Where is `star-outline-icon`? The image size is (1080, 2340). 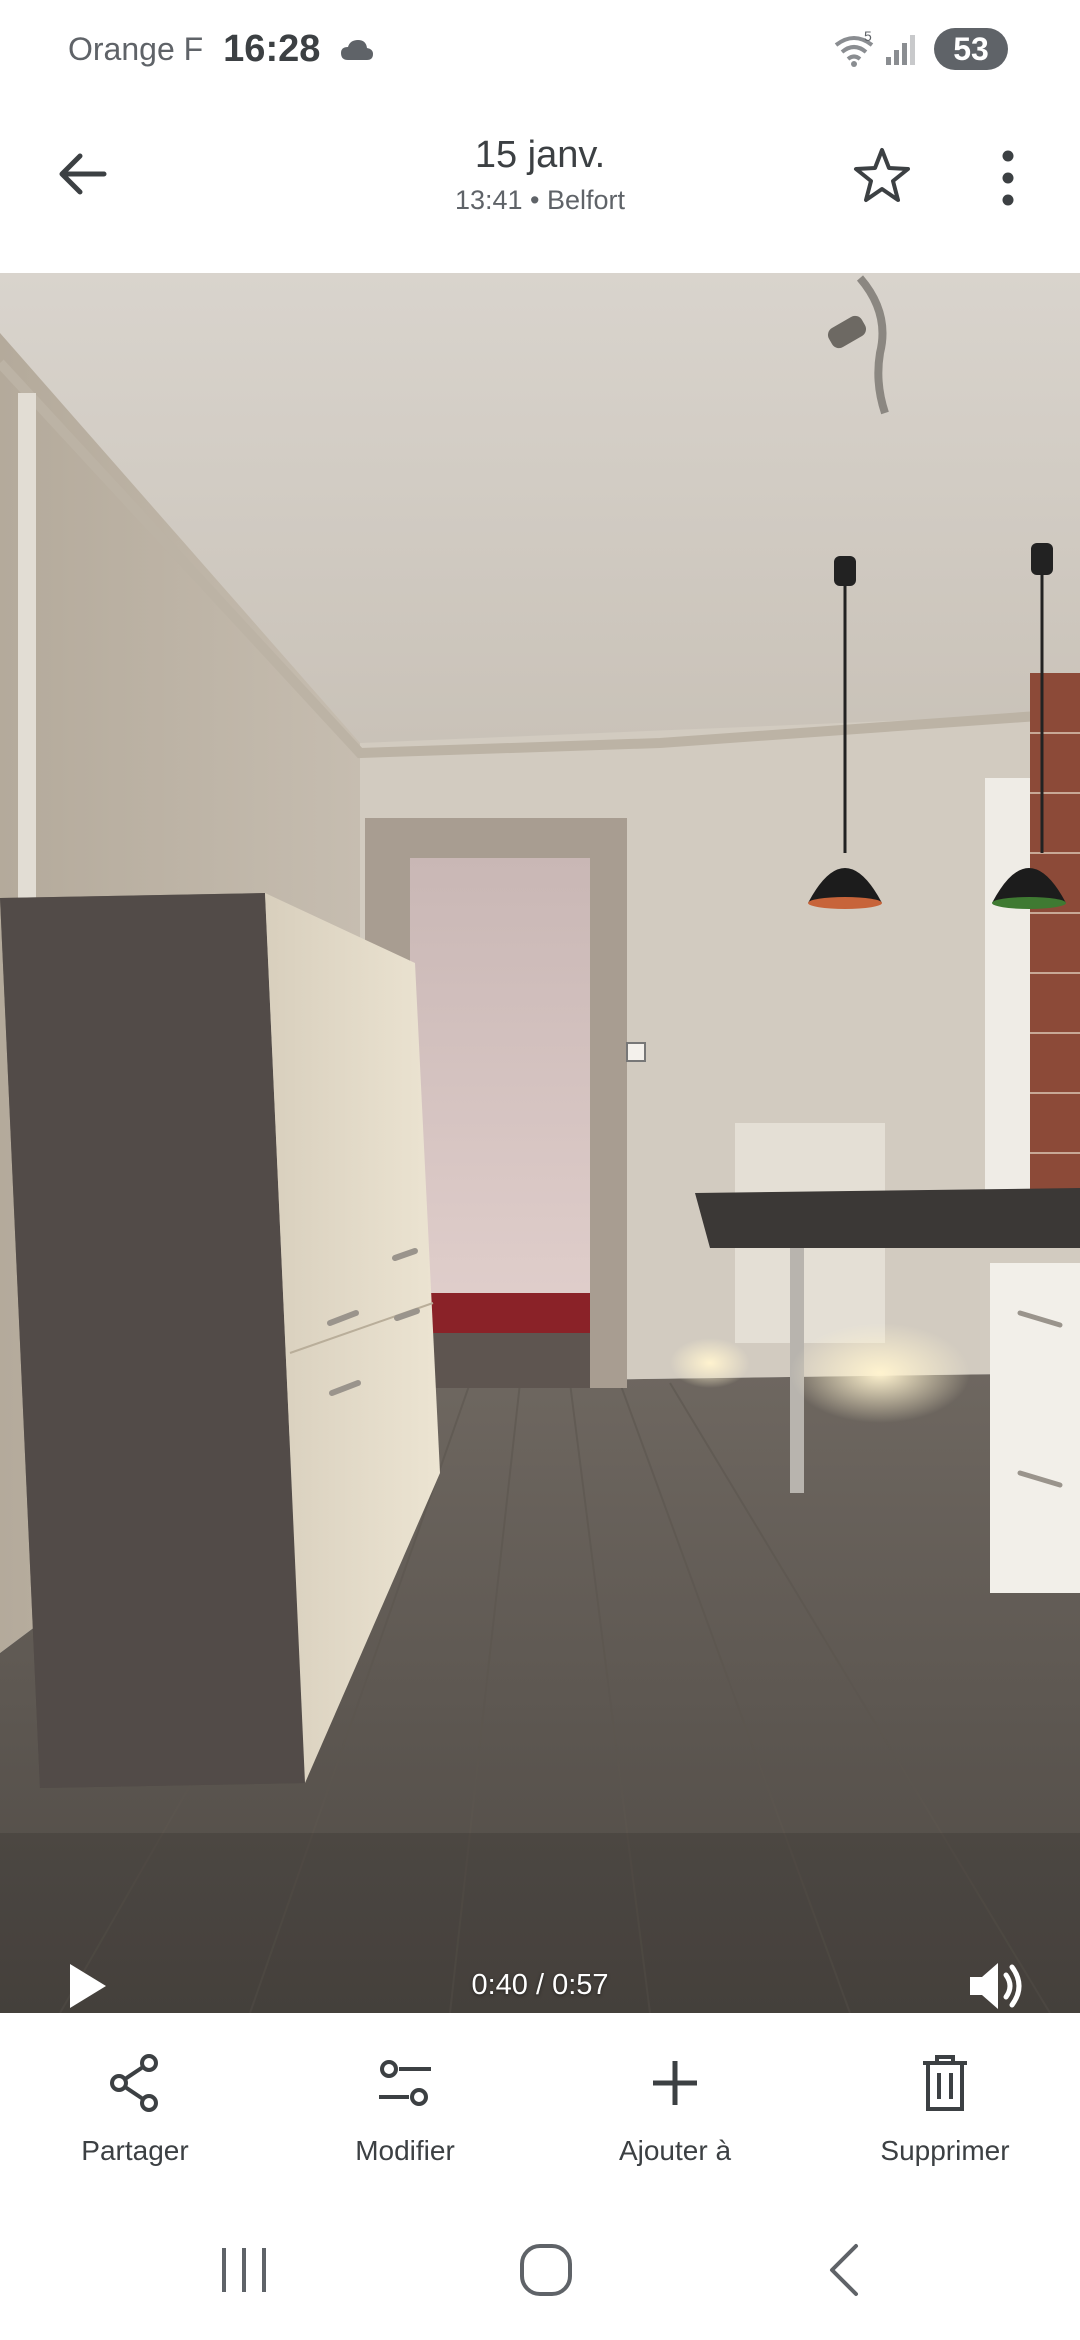
star-outline-icon is located at coordinates (882, 176).